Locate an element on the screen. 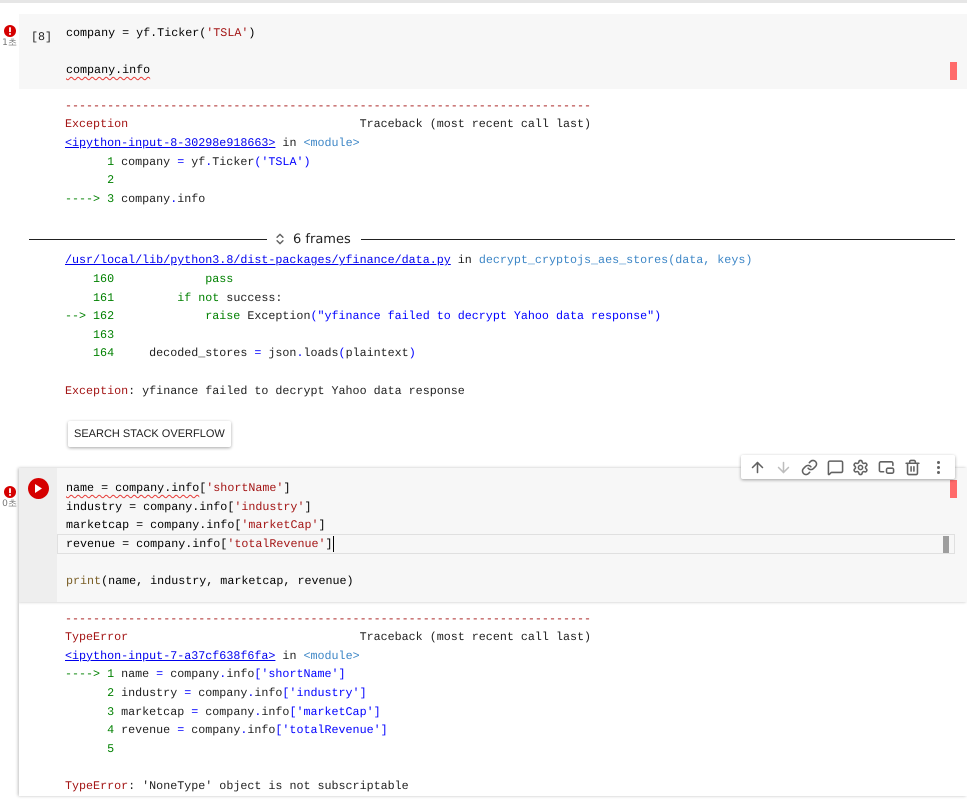  traceback-line: Exception: yfinance failed to decrypt Yahoo data response is located at coordinates (265, 391).